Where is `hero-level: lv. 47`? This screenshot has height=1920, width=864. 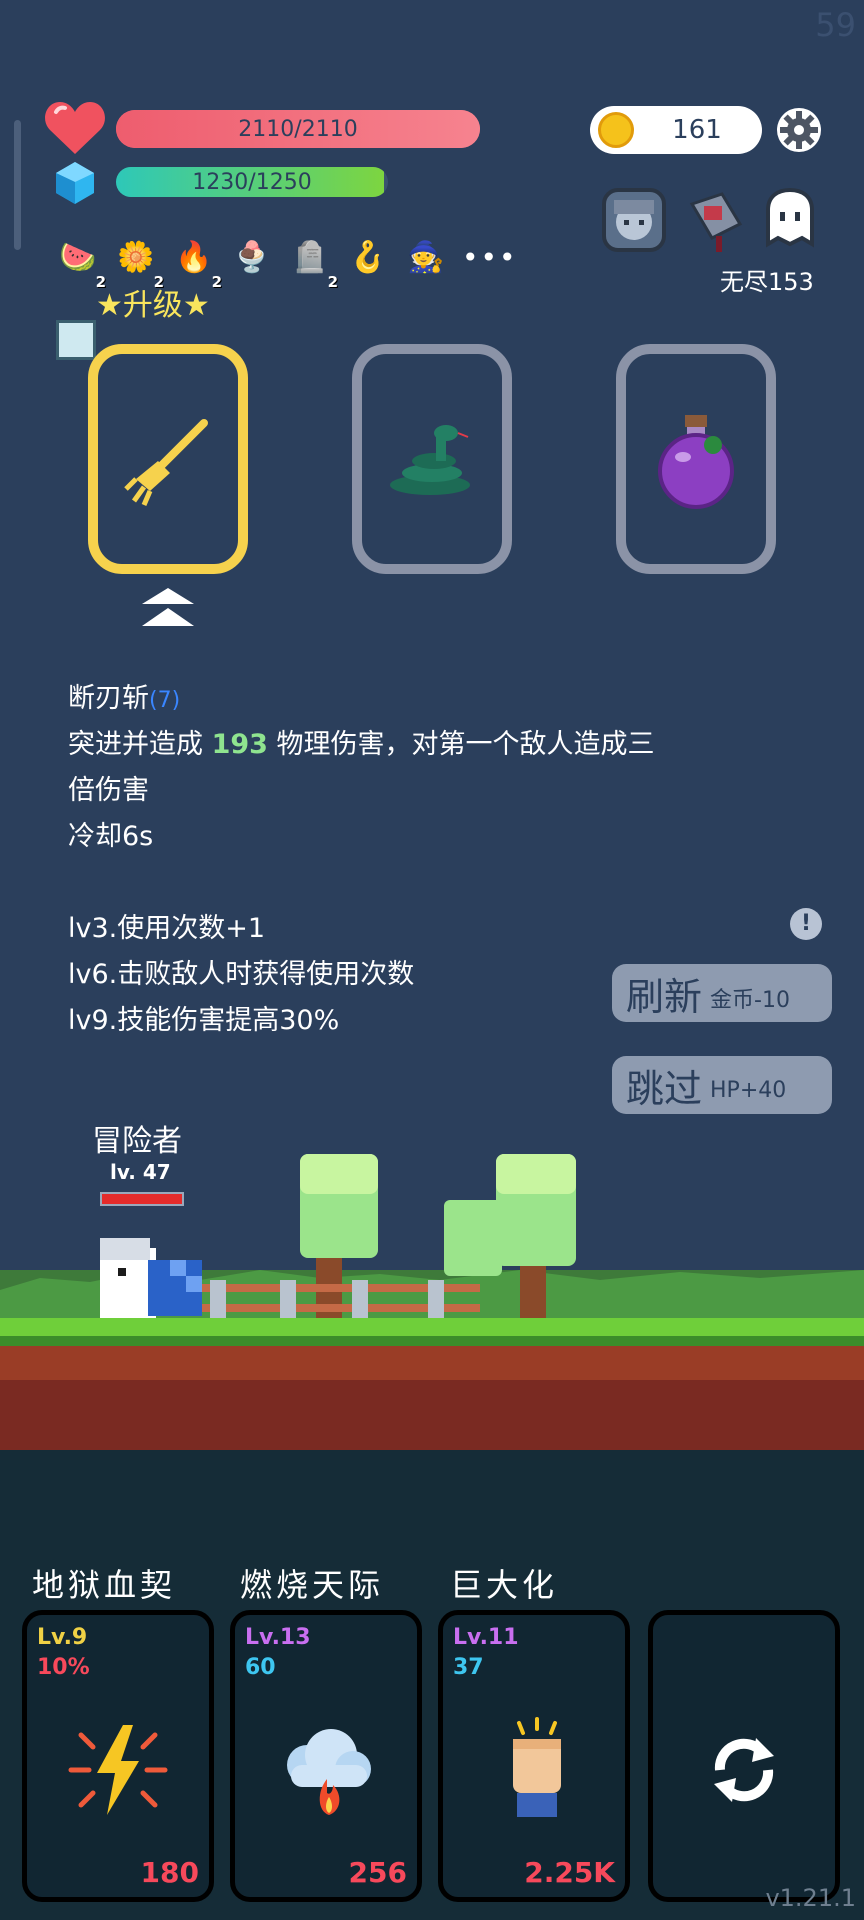 hero-level: lv. 47 is located at coordinates (140, 1172).